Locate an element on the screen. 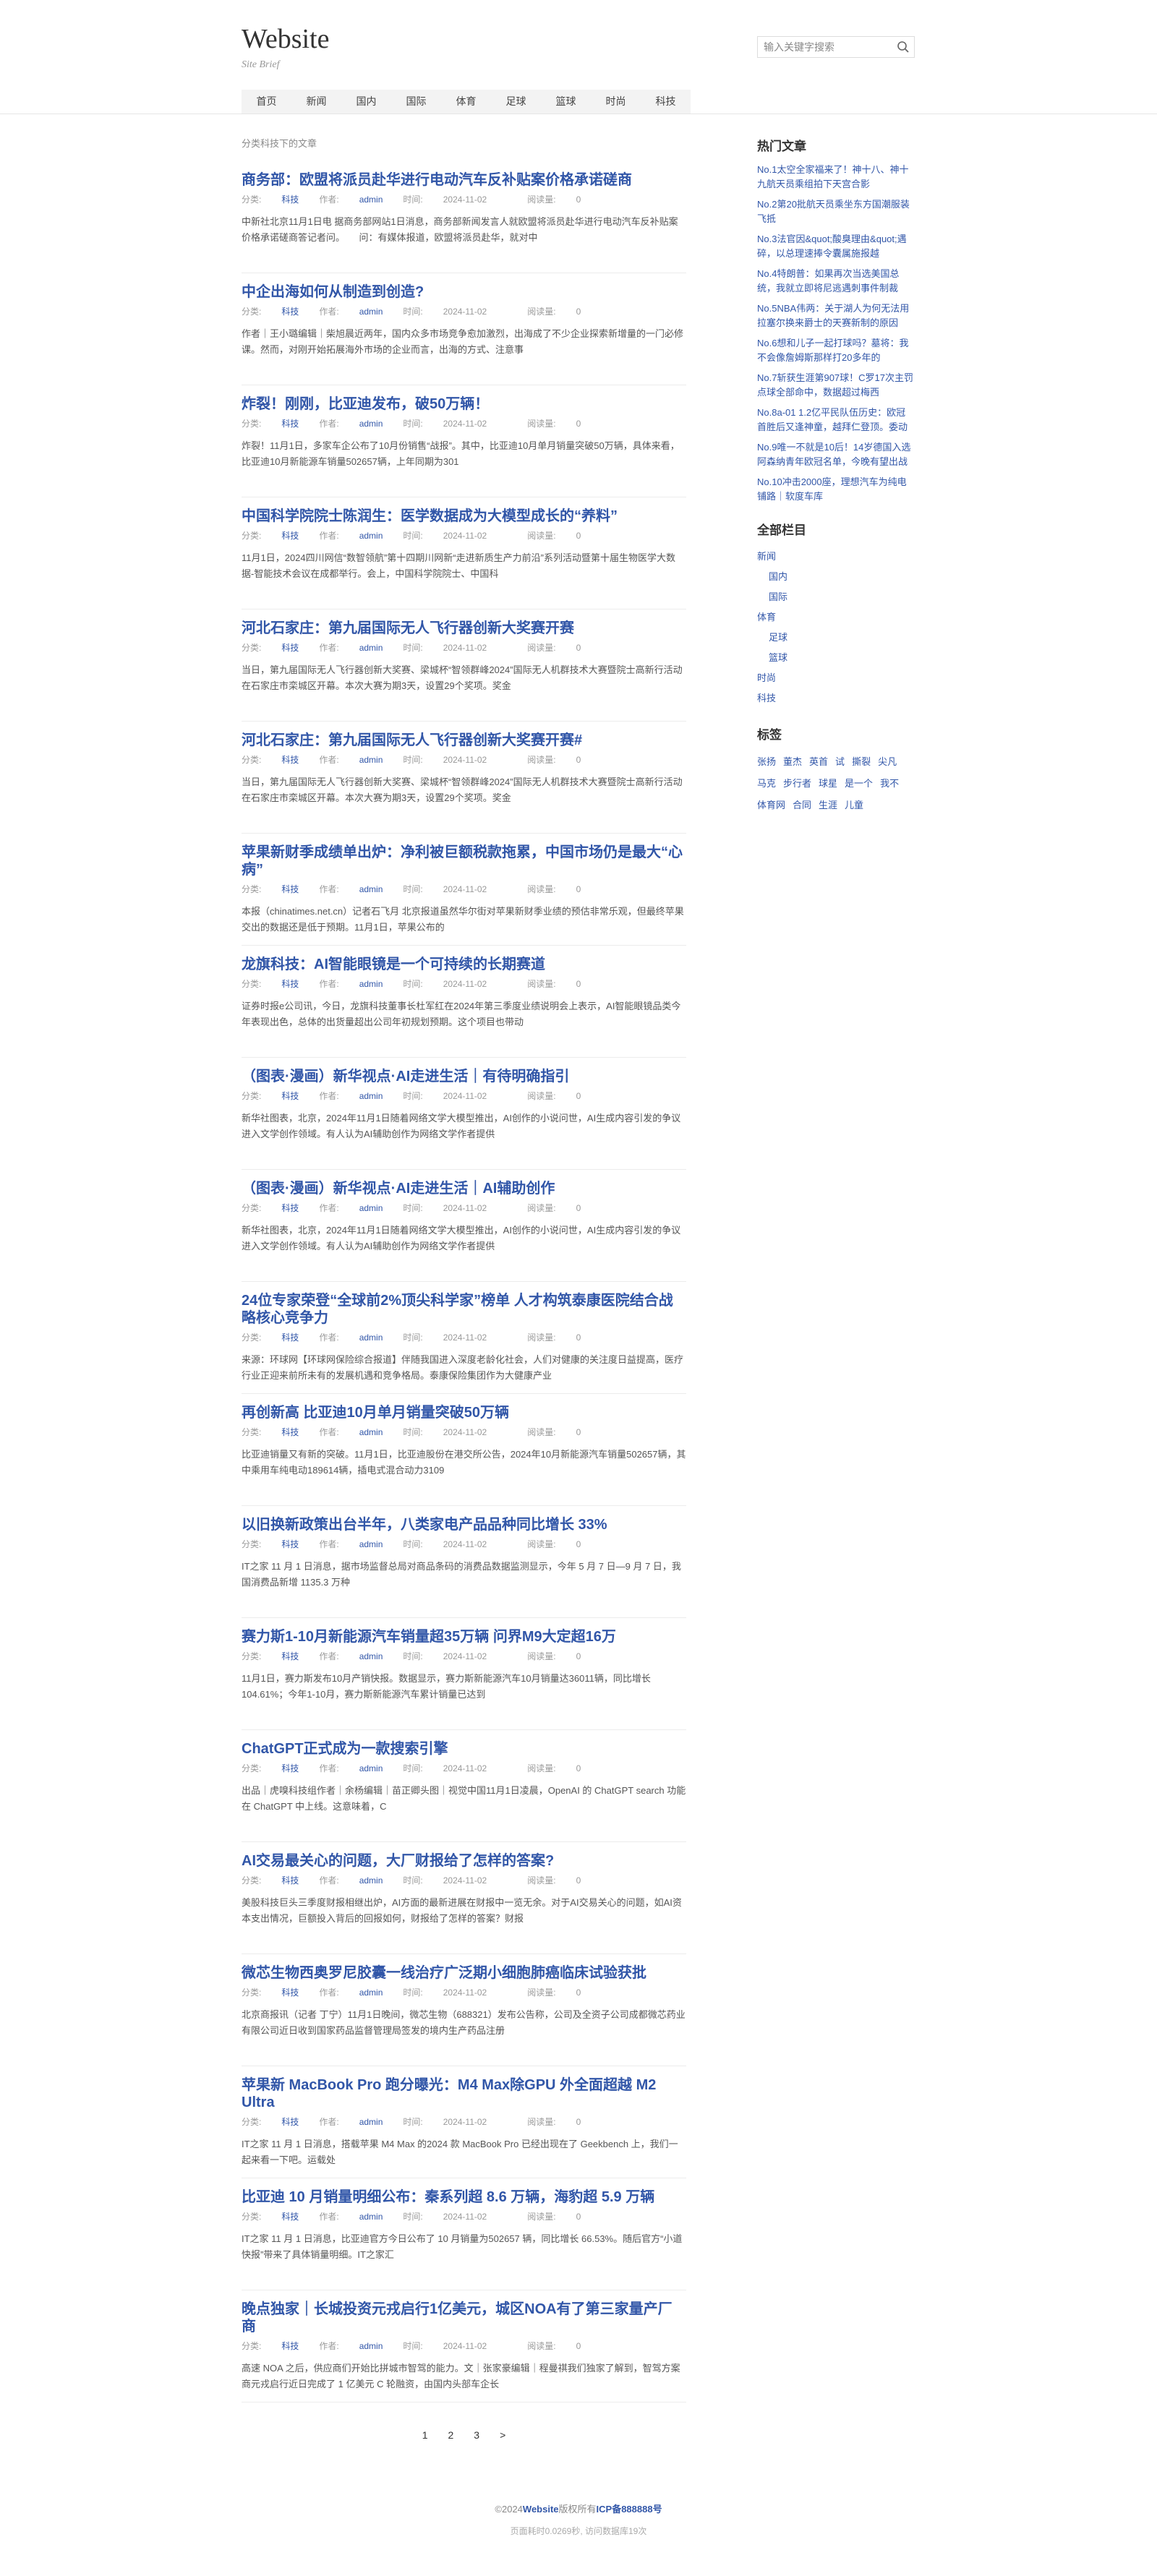 The width and height of the screenshot is (1157, 2576). article-title-link: 赛力斯1-10月新能源汽车销量超35万辆 问界M9大定超16万 is located at coordinates (464, 1632).